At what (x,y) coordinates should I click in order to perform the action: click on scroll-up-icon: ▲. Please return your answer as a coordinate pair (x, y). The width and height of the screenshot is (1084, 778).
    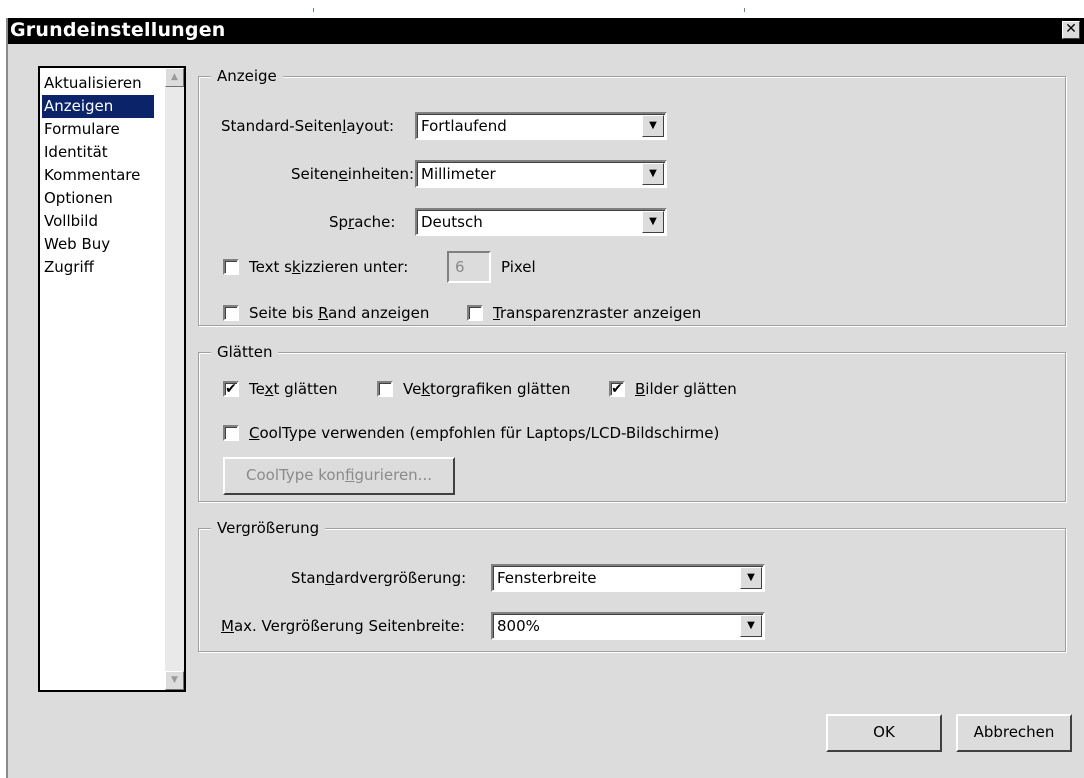
    Looking at the image, I should click on (174, 77).